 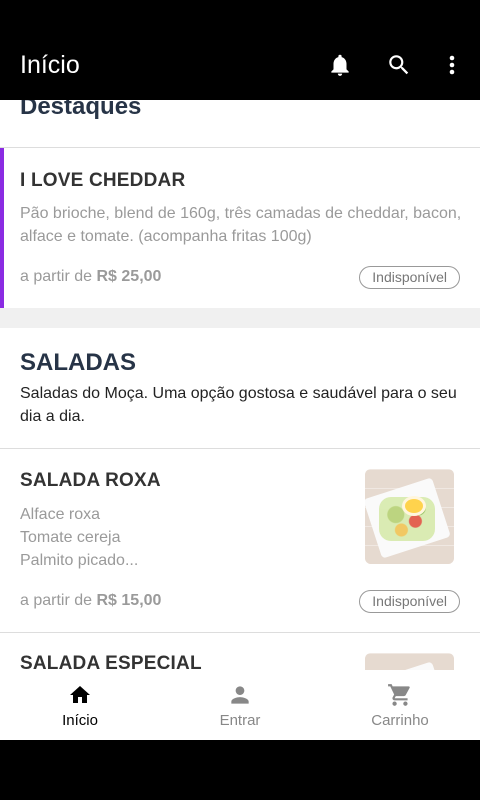 What do you see at coordinates (340, 65) in the screenshot?
I see `bell-icon` at bounding box center [340, 65].